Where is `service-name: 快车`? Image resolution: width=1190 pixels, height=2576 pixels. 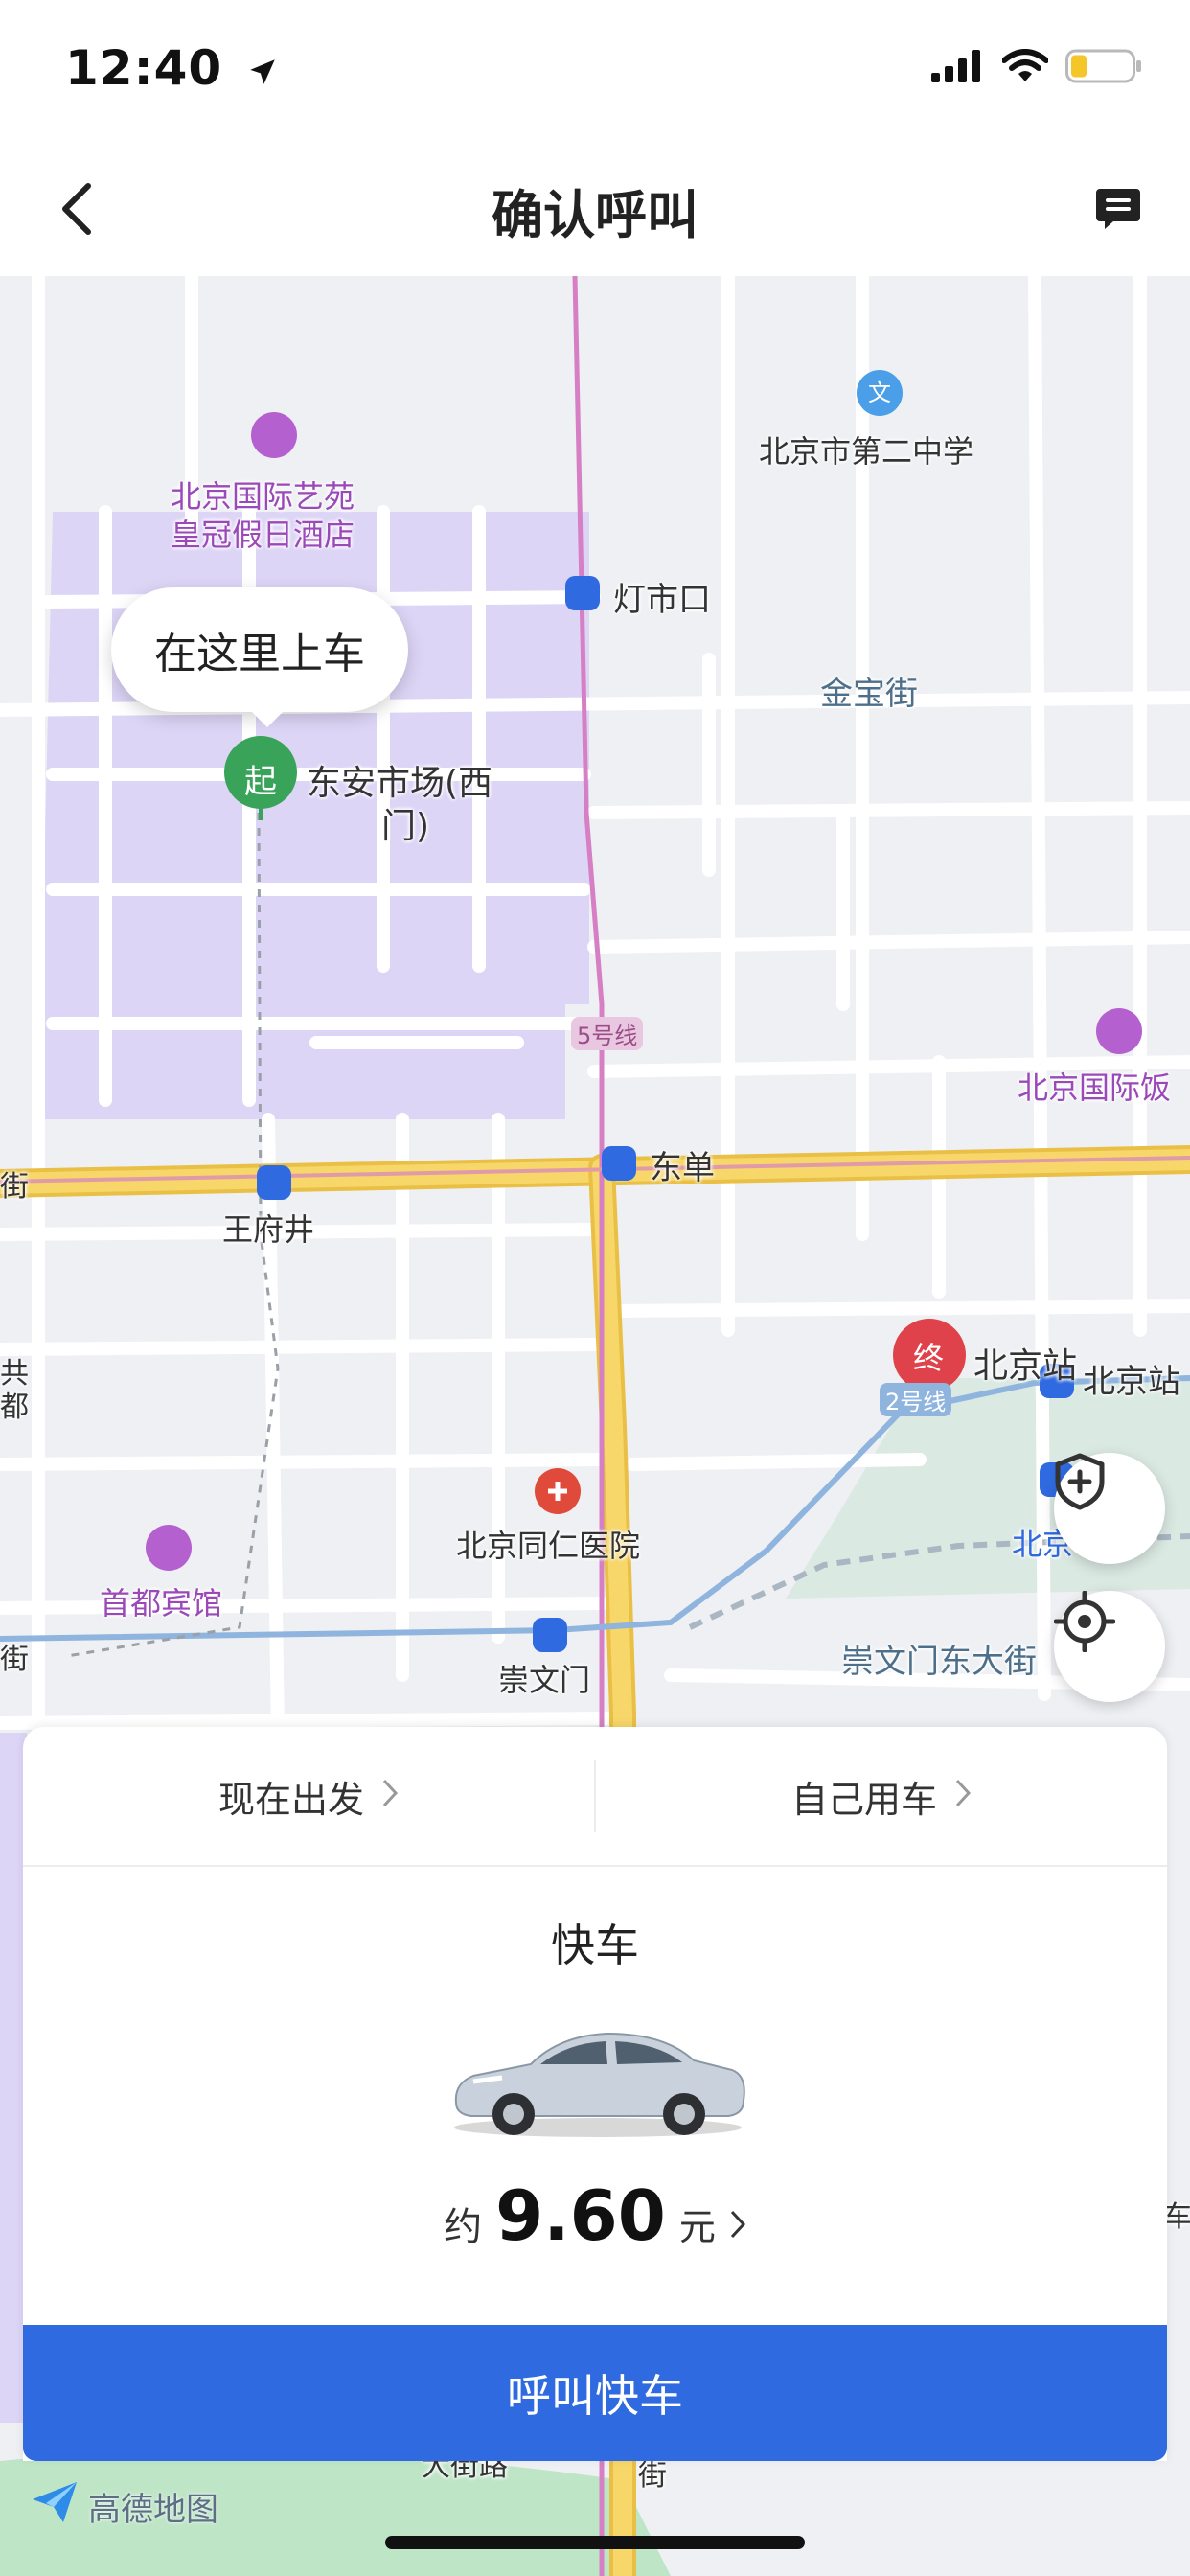 service-name: 快车 is located at coordinates (595, 1945).